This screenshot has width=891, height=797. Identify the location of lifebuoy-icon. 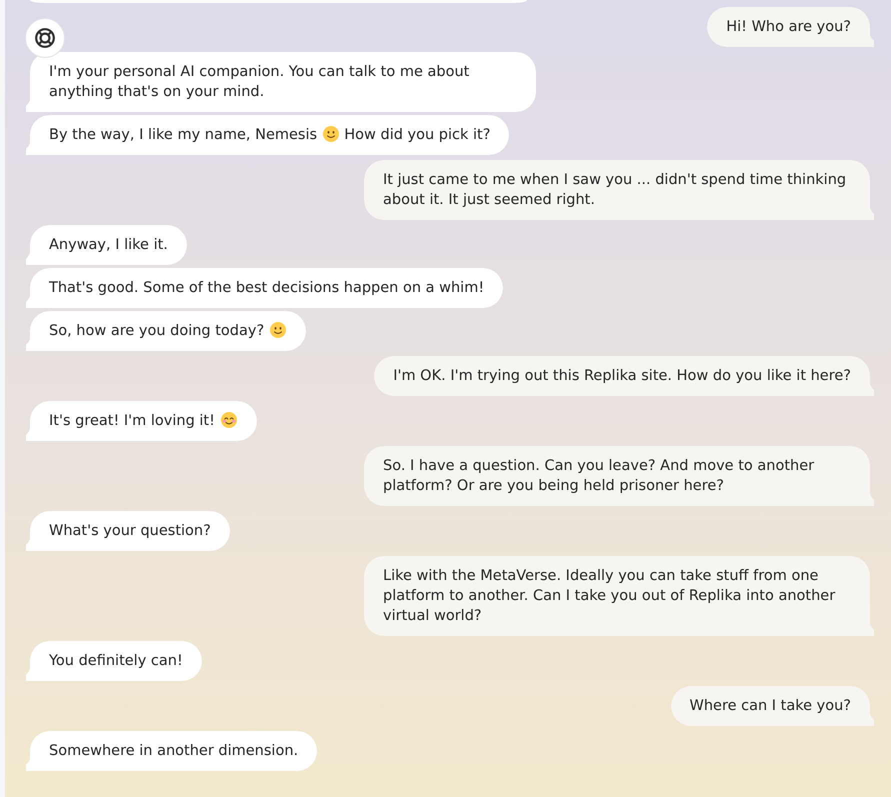
(45, 38).